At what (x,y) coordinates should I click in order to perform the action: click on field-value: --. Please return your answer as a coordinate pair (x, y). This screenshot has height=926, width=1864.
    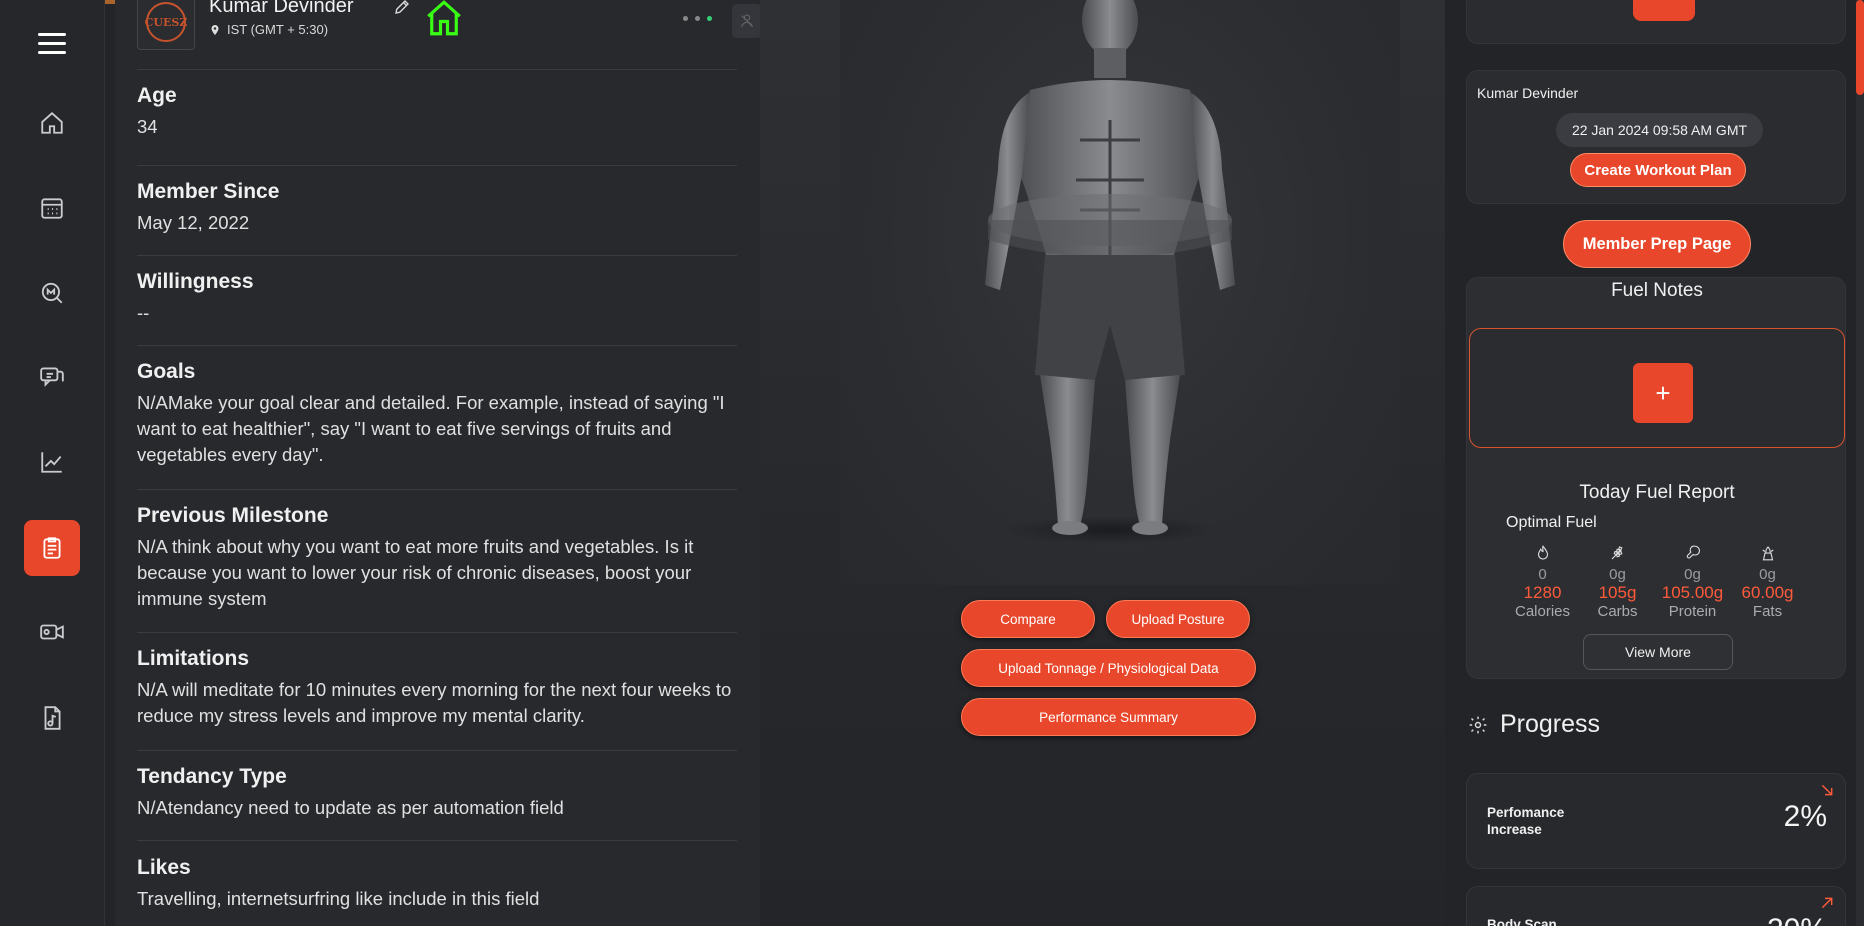
    Looking at the image, I should click on (143, 312).